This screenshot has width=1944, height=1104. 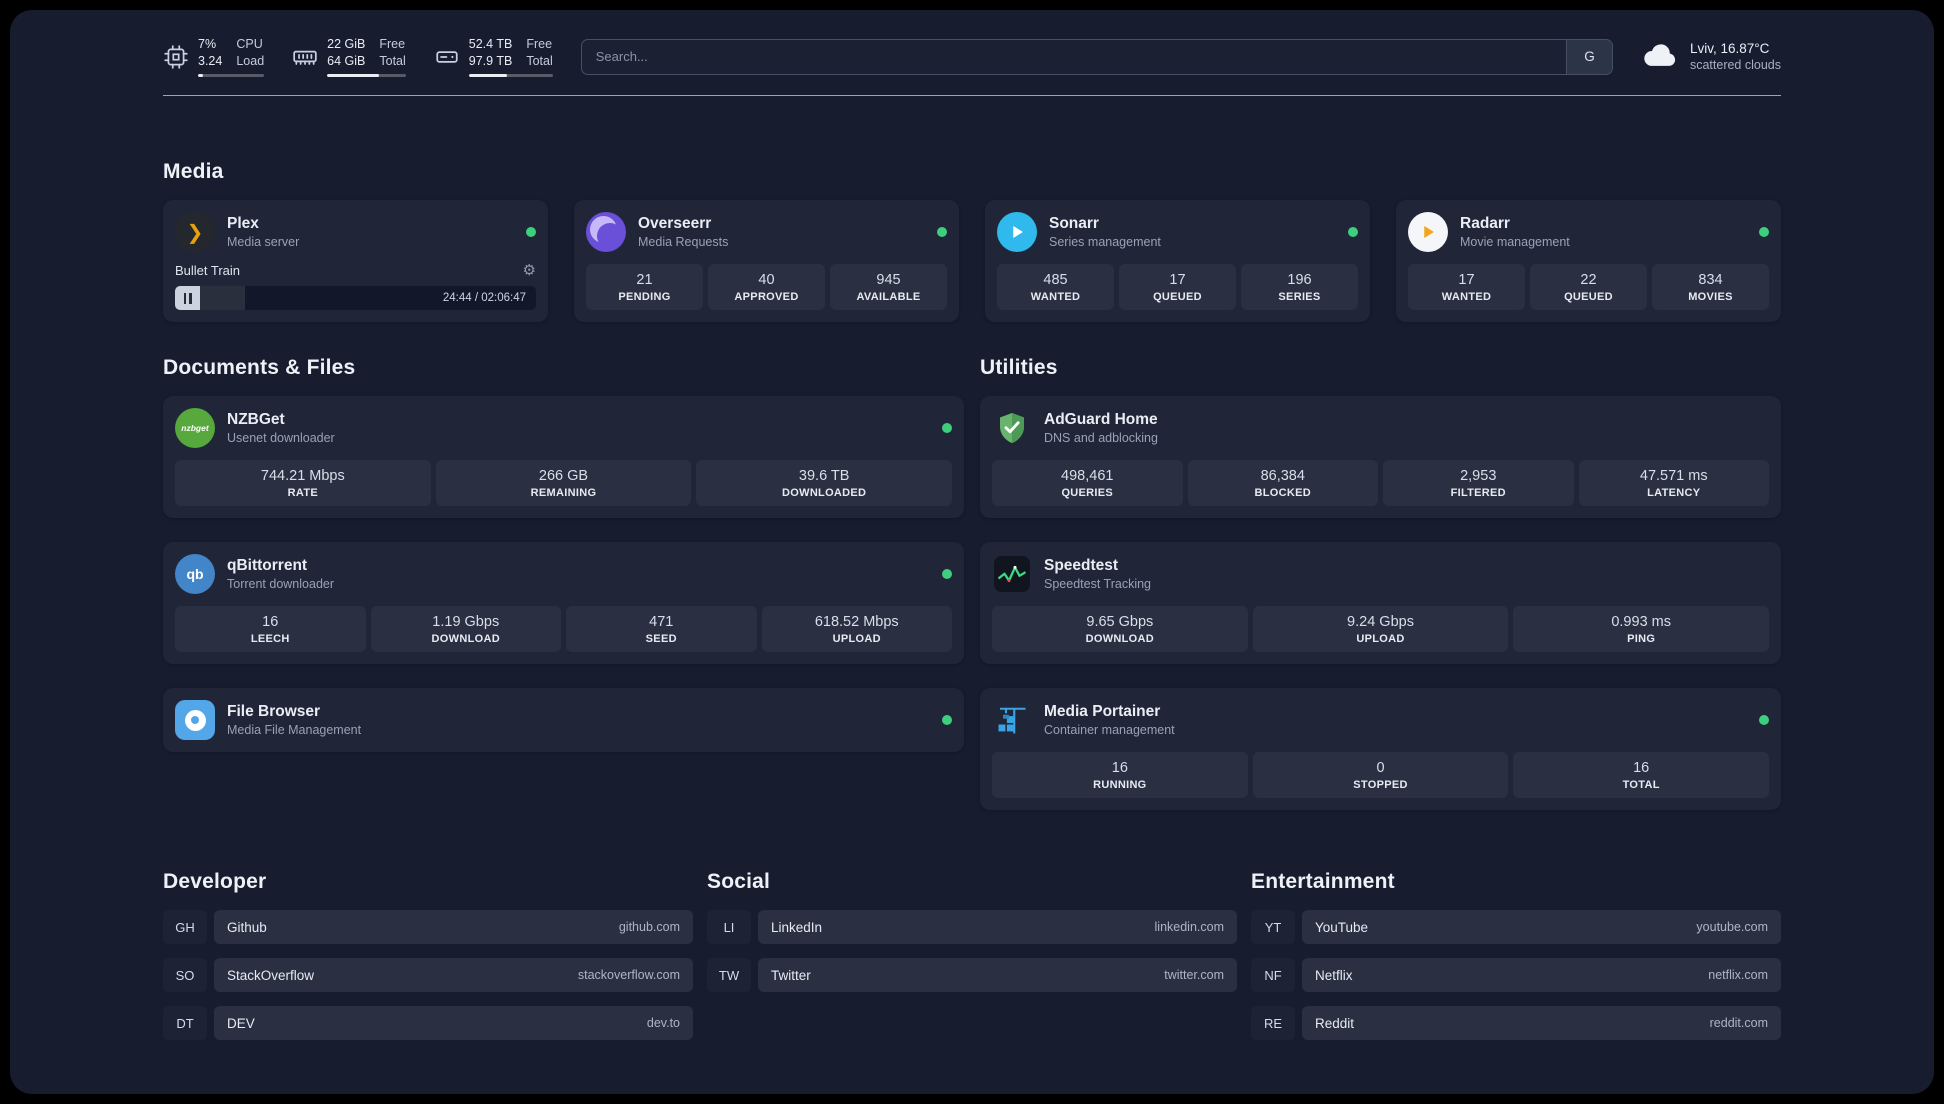 I want to click on stat-value: 86,384, so click(x=1282, y=476).